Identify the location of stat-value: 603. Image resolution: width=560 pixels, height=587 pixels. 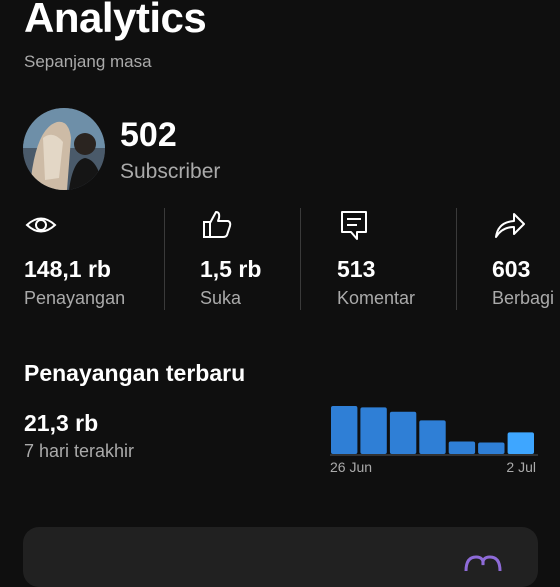
(511, 269).